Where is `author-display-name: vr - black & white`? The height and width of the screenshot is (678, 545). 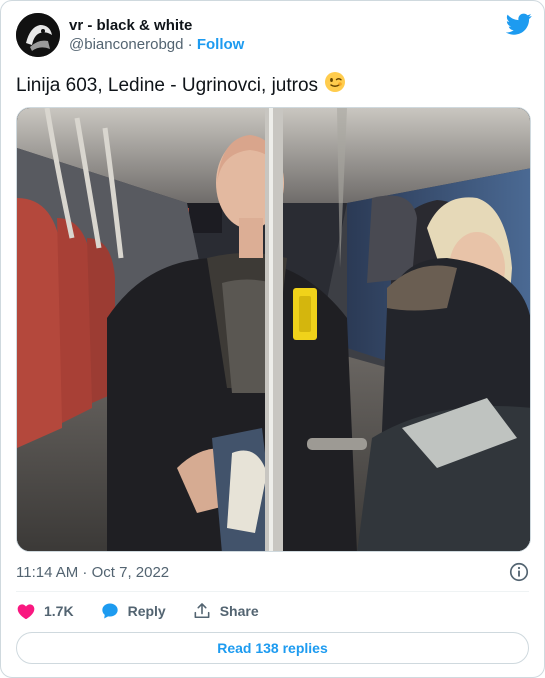 author-display-name: vr - black & white is located at coordinates (156, 25).